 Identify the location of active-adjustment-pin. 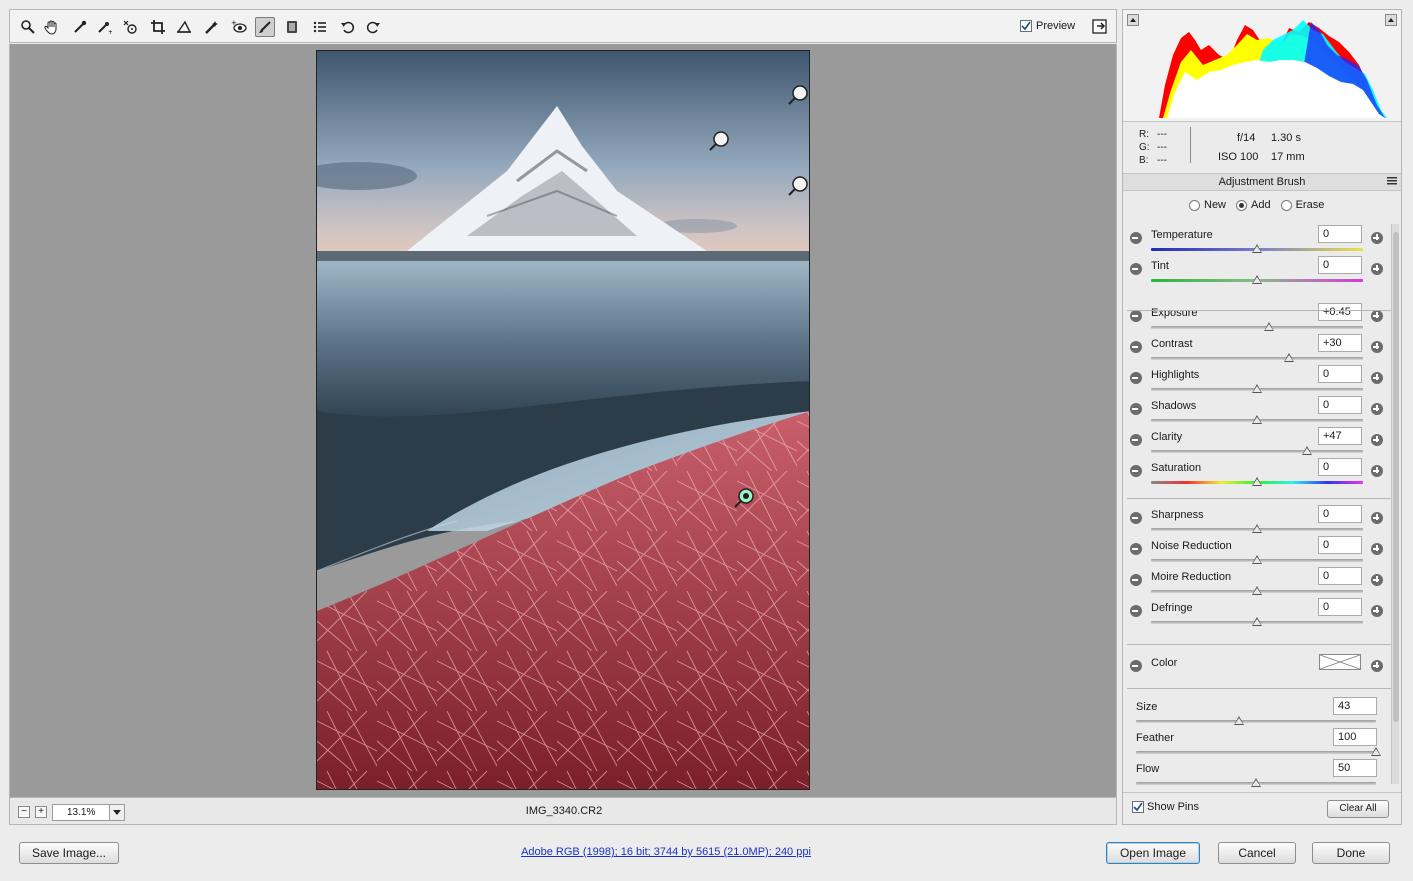
(745, 499).